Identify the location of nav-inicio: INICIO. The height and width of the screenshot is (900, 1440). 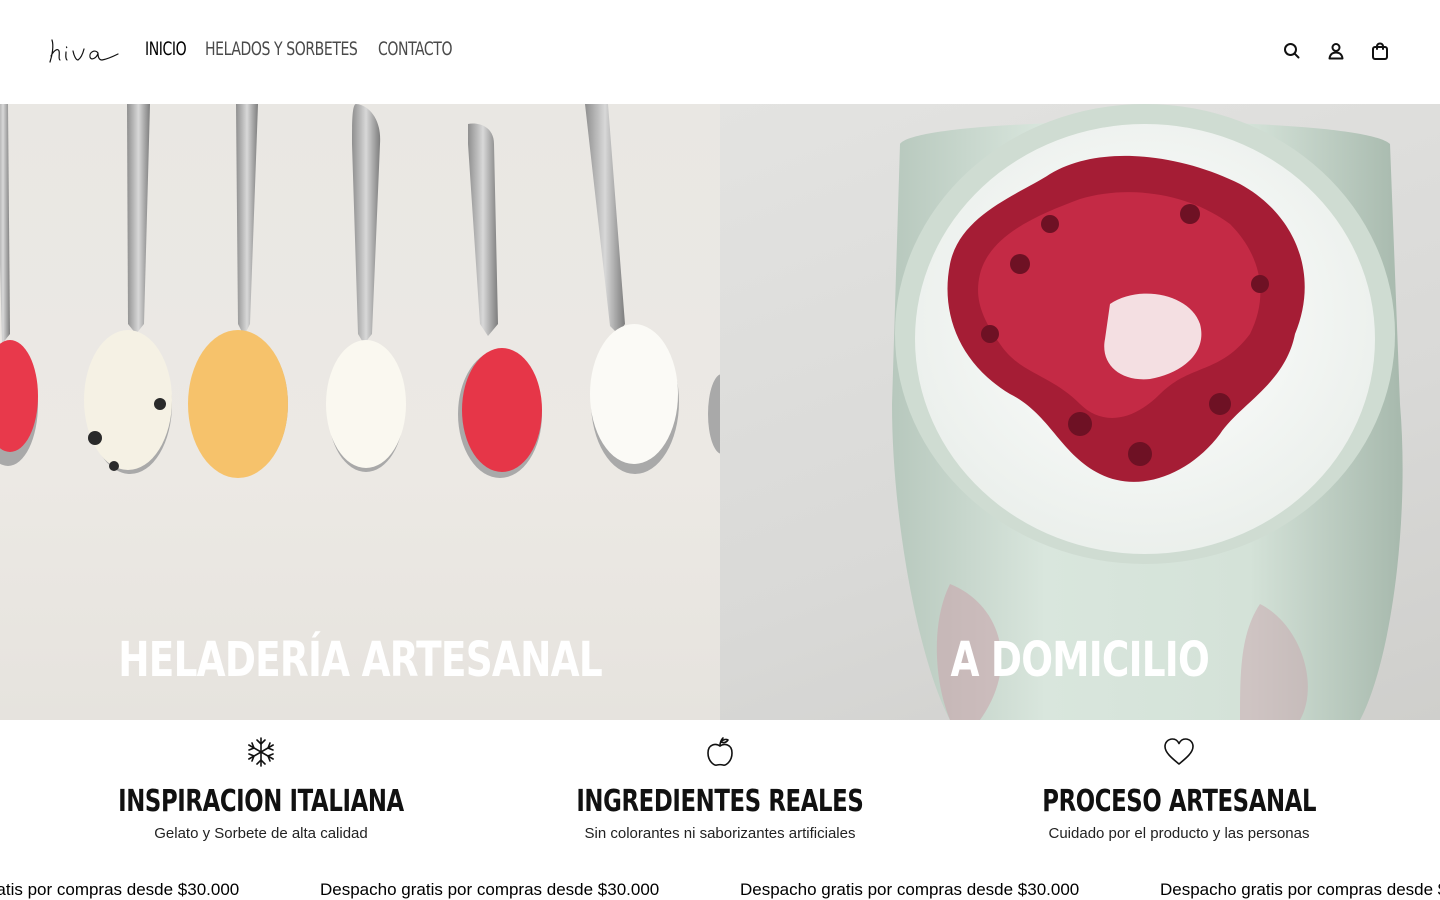
(166, 49).